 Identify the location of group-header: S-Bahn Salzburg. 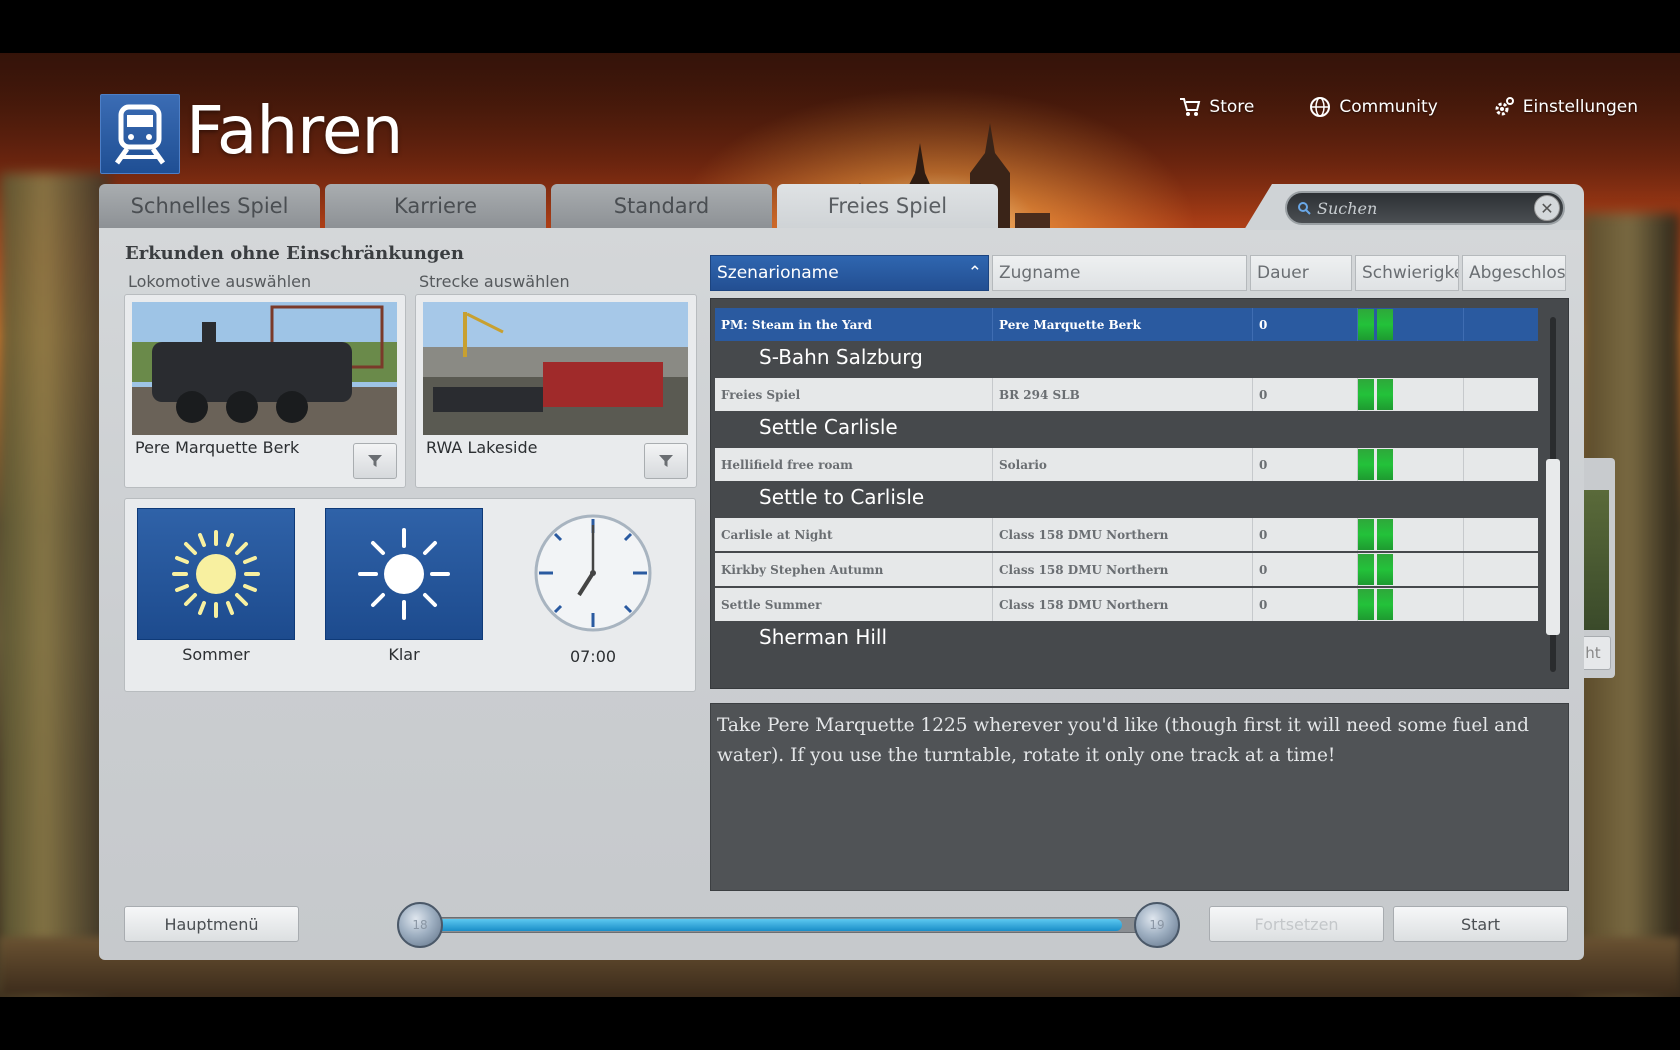
(841, 357).